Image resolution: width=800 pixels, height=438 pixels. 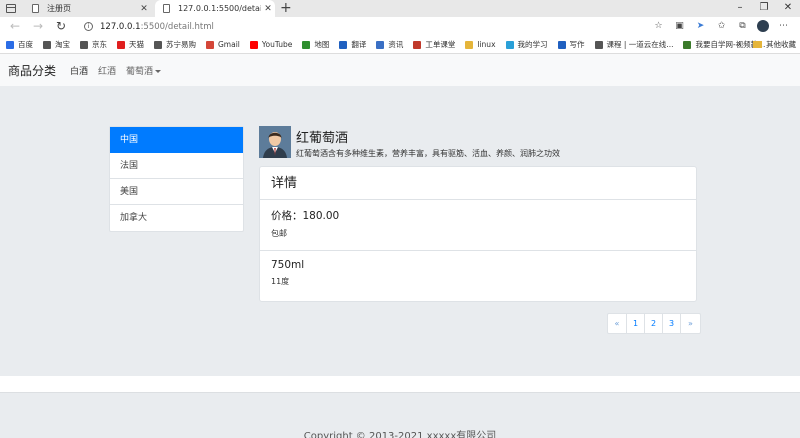 I want to click on pagination-prev: «, so click(x=617, y=323).